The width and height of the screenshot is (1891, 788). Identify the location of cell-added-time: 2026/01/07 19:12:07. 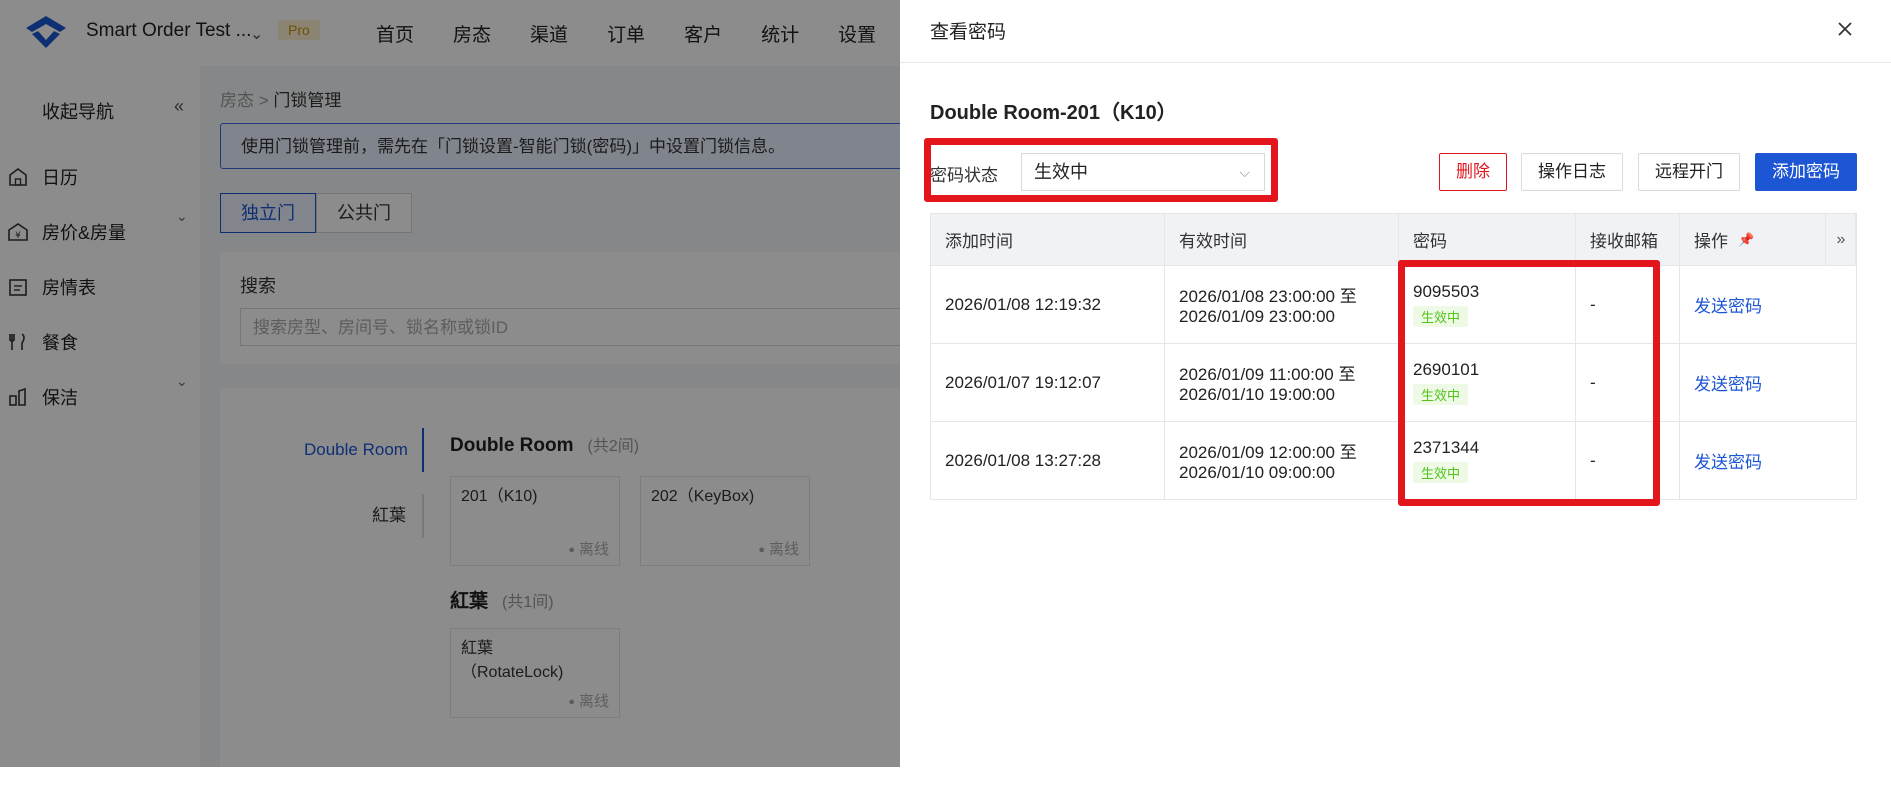
(1048, 382).